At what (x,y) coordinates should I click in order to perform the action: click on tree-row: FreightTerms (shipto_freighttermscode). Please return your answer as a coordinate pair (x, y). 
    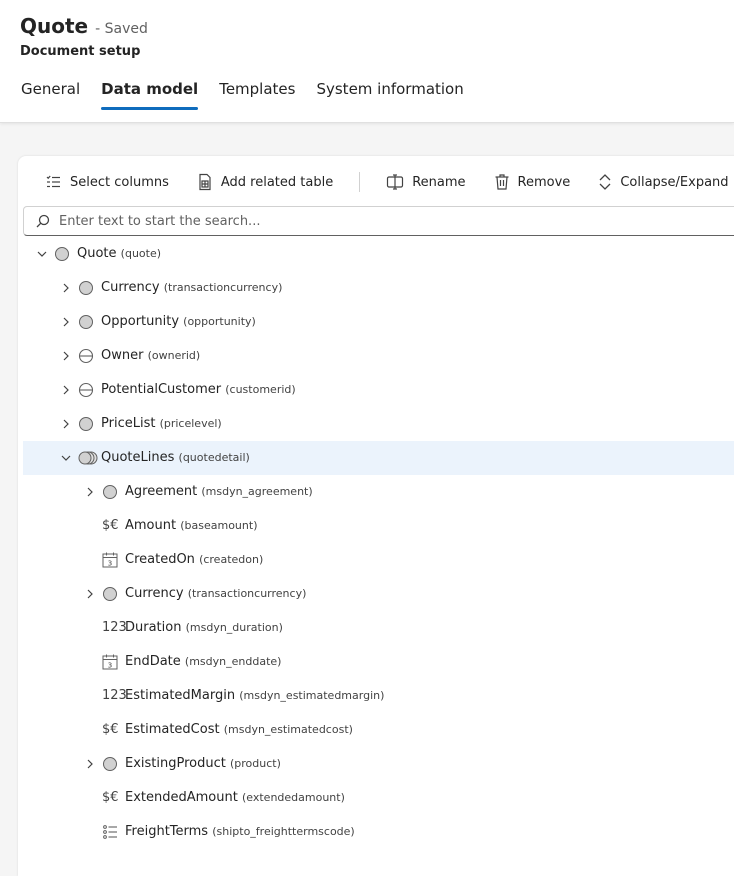
    Looking at the image, I should click on (378, 832).